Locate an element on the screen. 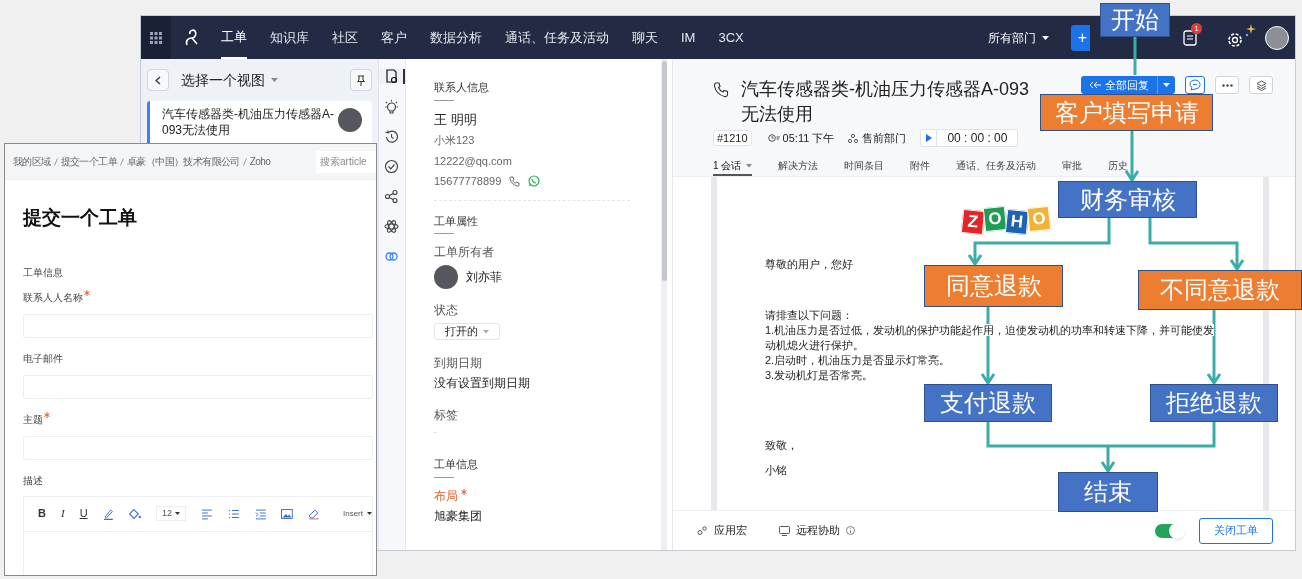 The image size is (1302, 579). apply-macro-button: 应用宏 is located at coordinates (722, 530).